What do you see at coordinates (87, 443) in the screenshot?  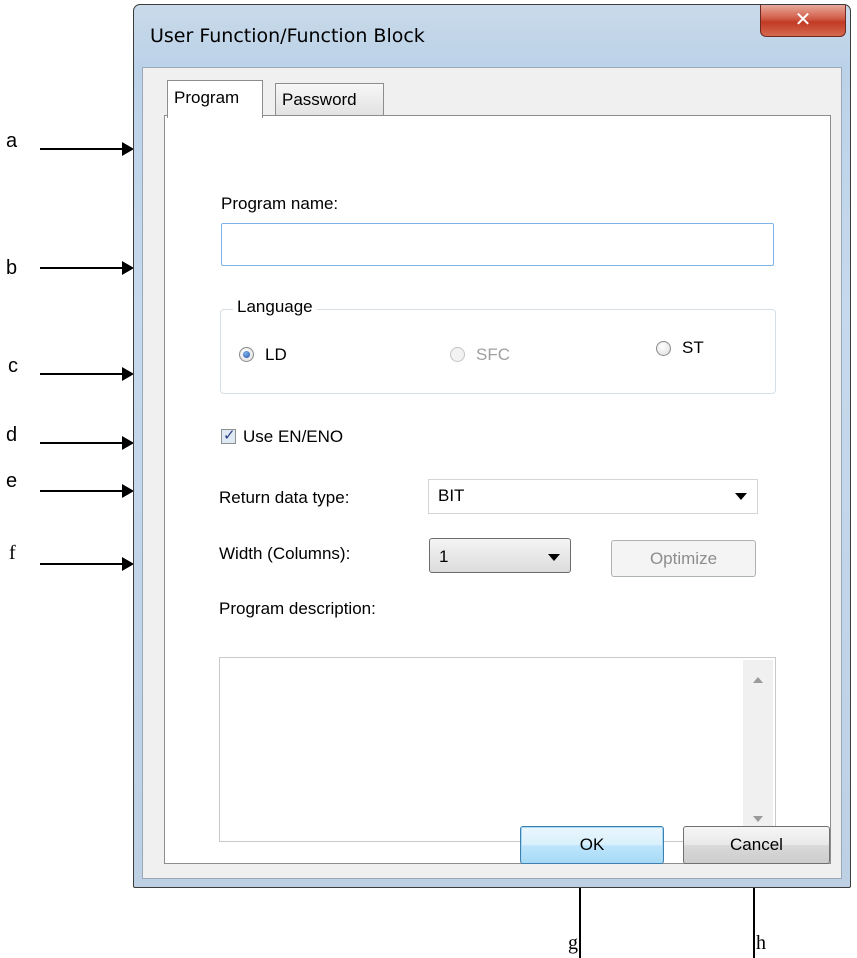 I see `callout-d-arrow` at bounding box center [87, 443].